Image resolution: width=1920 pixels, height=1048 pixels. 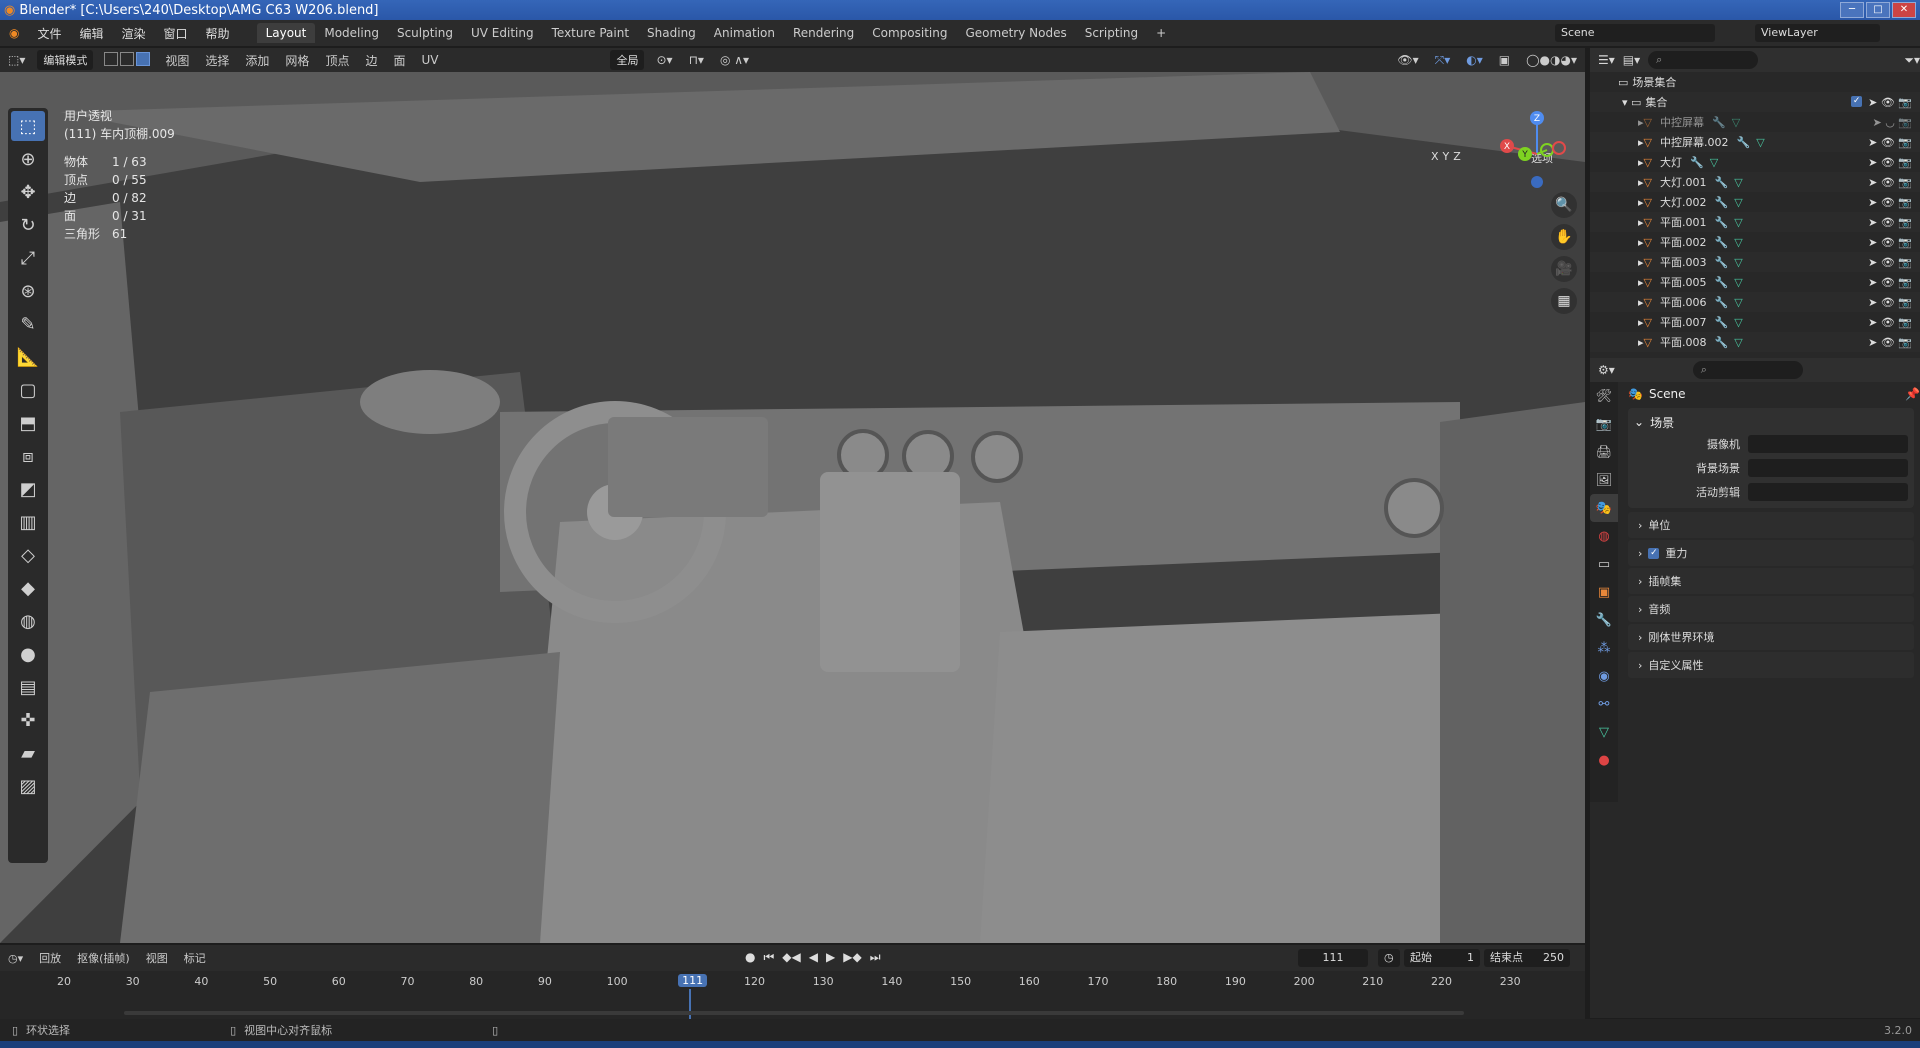 What do you see at coordinates (286, 33) in the screenshot?
I see `tab-layout: Layout` at bounding box center [286, 33].